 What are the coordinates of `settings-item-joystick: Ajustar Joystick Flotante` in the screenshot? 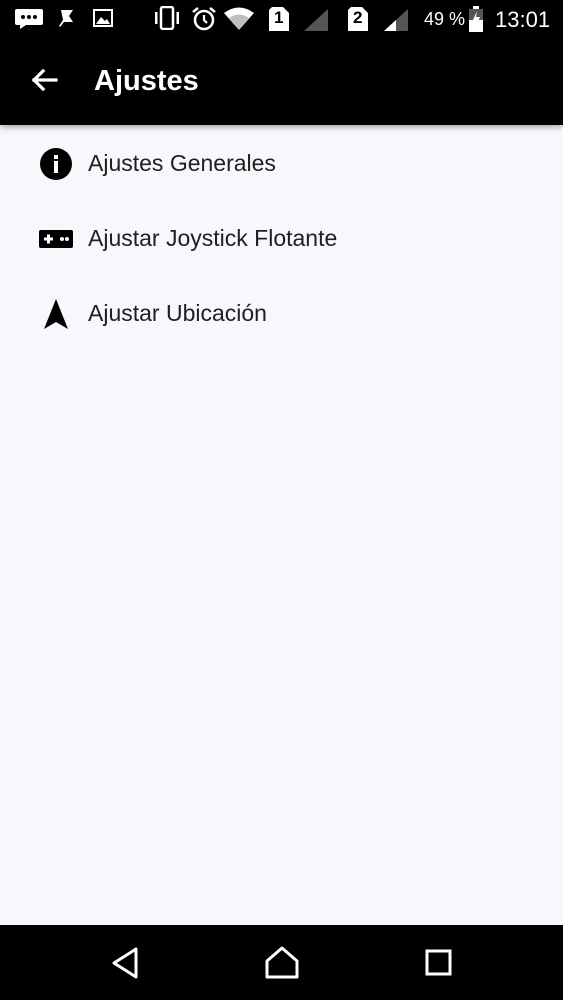 It's located at (281, 237).